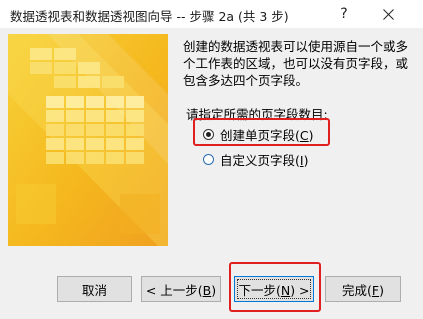 The image size is (423, 319). I want to click on help-button: ?, so click(344, 14).